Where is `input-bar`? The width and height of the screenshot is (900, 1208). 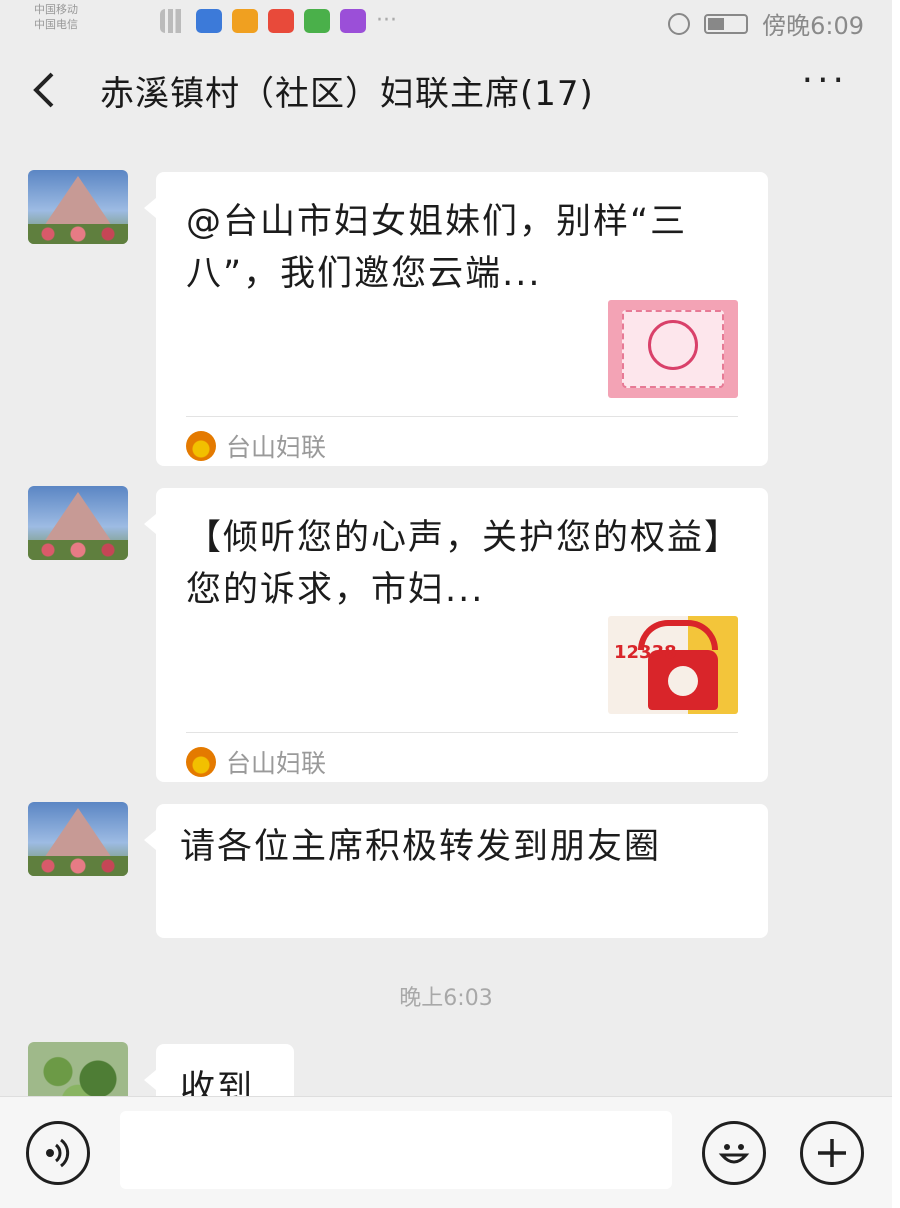 input-bar is located at coordinates (446, 1152).